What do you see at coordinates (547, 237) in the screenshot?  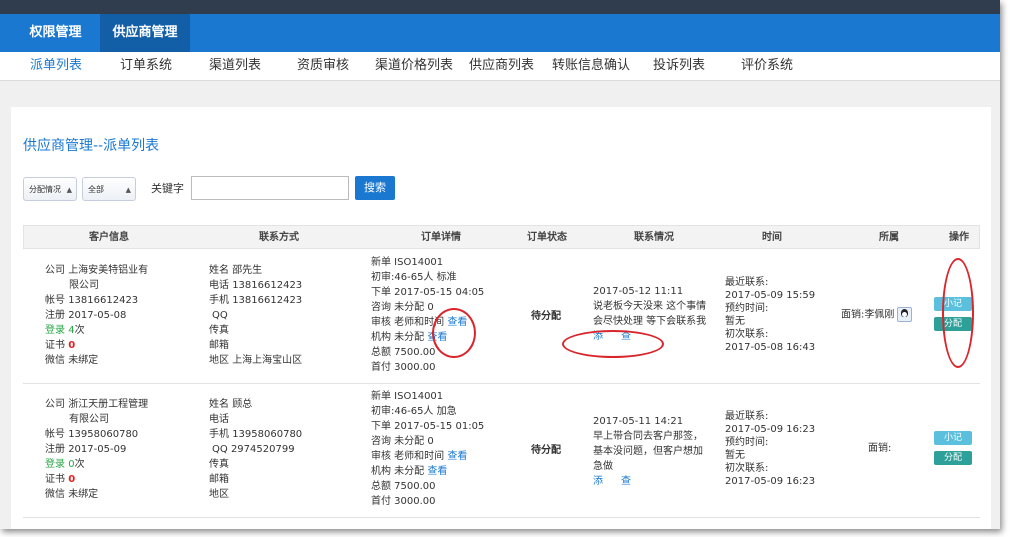 I see `th-status: 订单状态` at bounding box center [547, 237].